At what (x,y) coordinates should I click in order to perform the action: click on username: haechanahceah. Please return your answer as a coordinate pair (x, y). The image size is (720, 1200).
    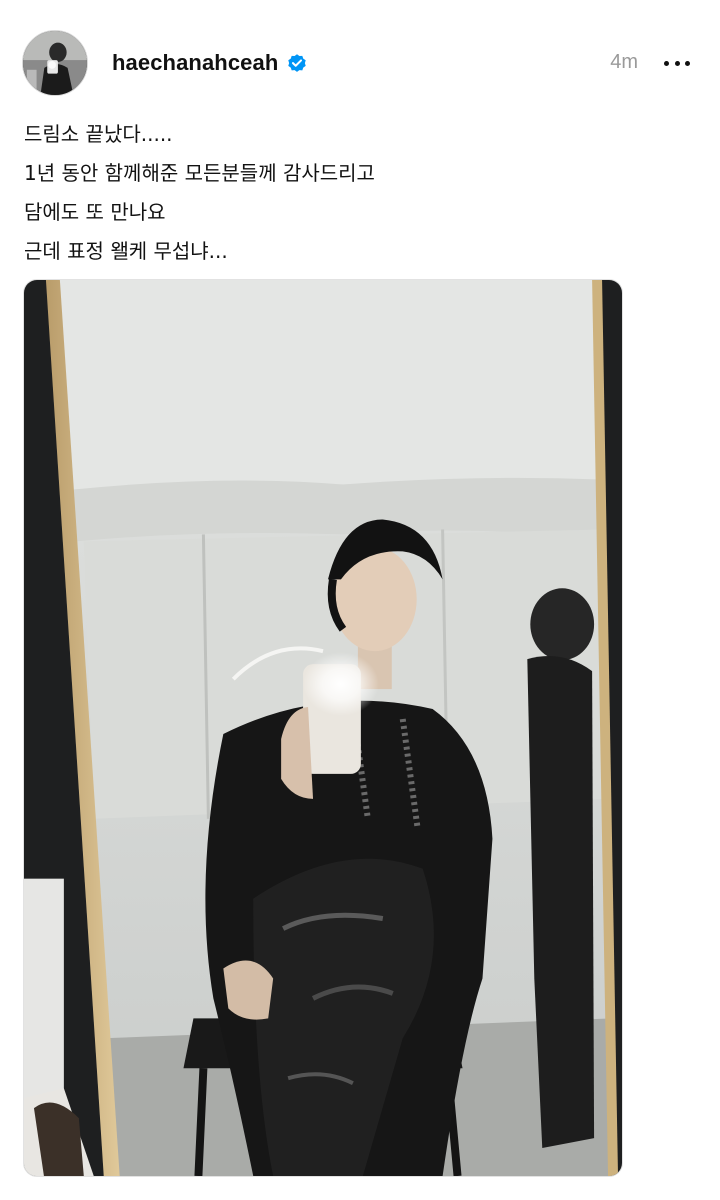
    Looking at the image, I should click on (195, 63).